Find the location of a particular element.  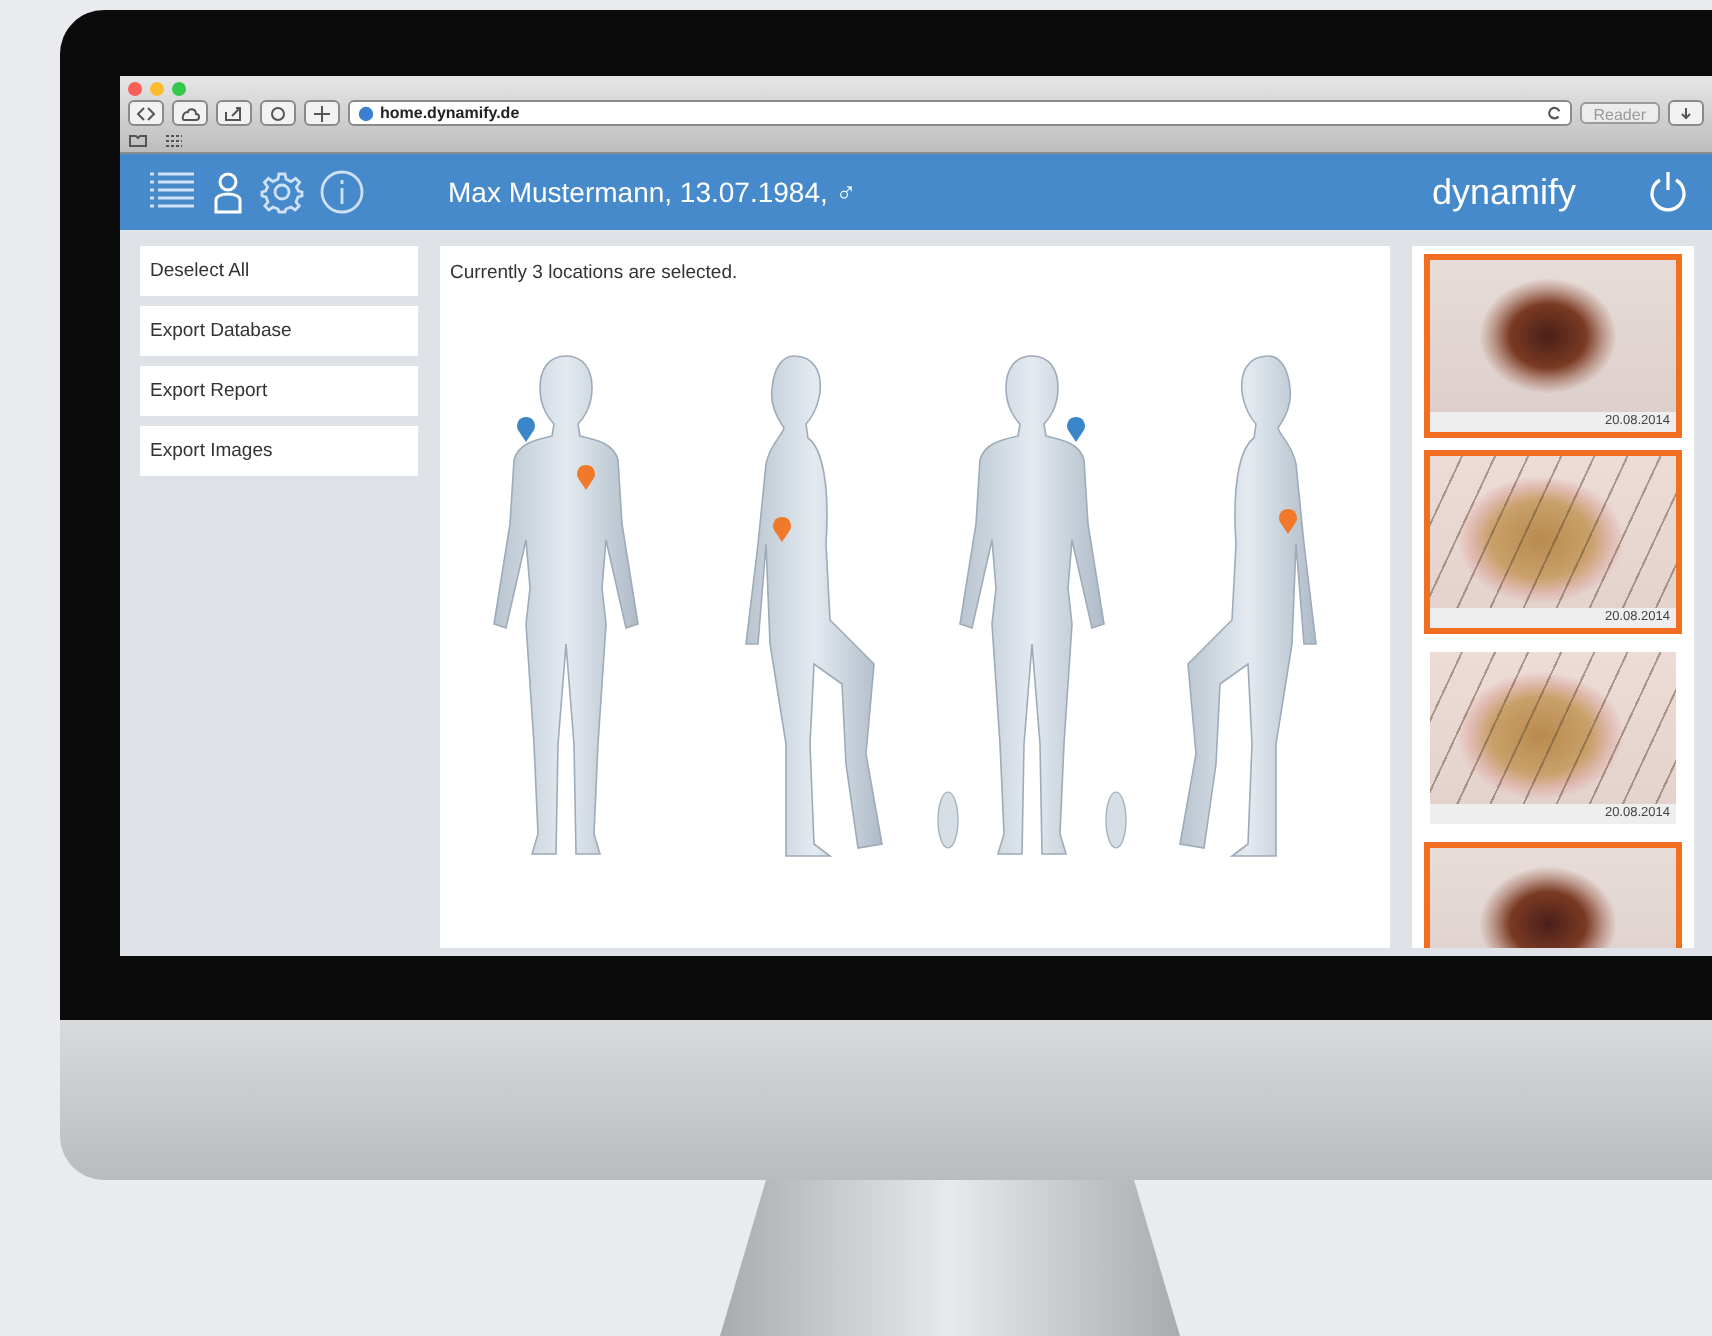

brand-logo: dynamify is located at coordinates (1503, 192).